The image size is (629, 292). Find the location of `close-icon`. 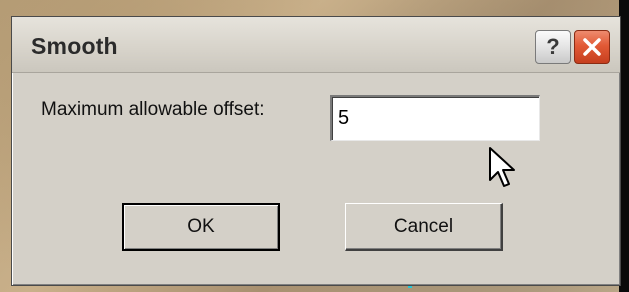

close-icon is located at coordinates (592, 47).